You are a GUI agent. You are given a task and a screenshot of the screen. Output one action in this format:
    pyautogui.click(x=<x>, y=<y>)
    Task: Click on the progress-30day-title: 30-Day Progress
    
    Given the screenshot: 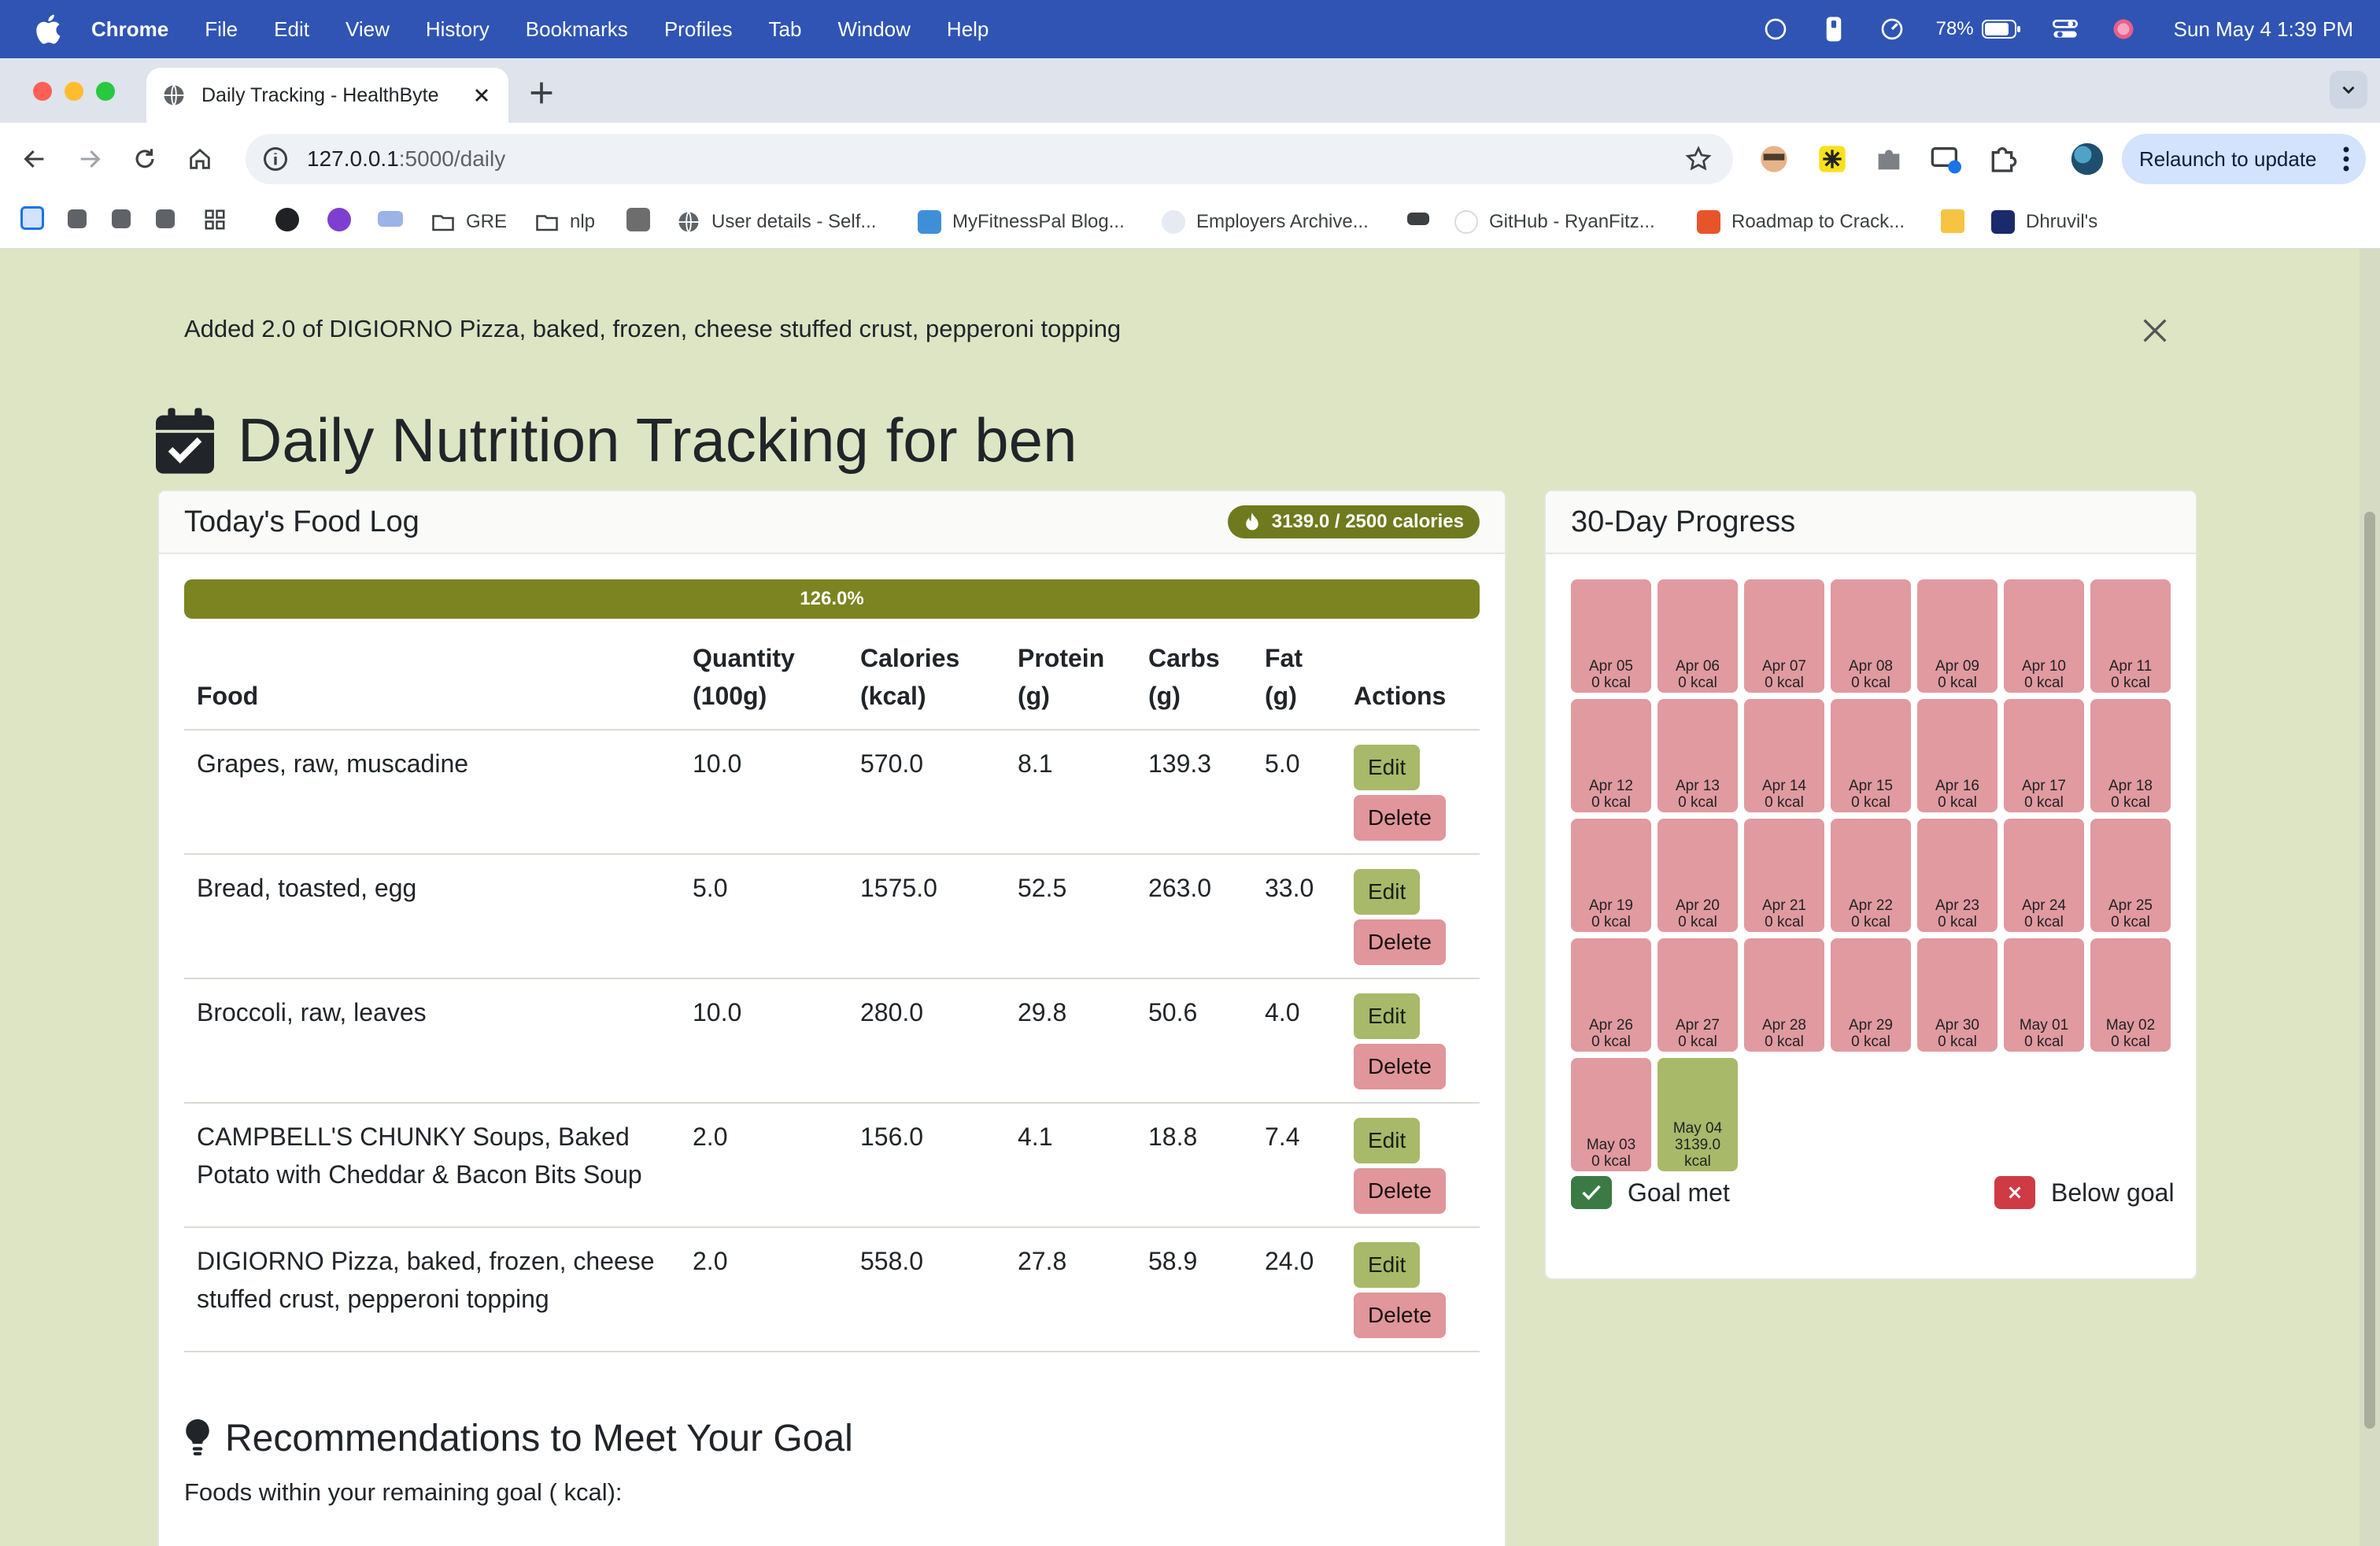 What is the action you would take?
    pyautogui.click(x=1683, y=521)
    